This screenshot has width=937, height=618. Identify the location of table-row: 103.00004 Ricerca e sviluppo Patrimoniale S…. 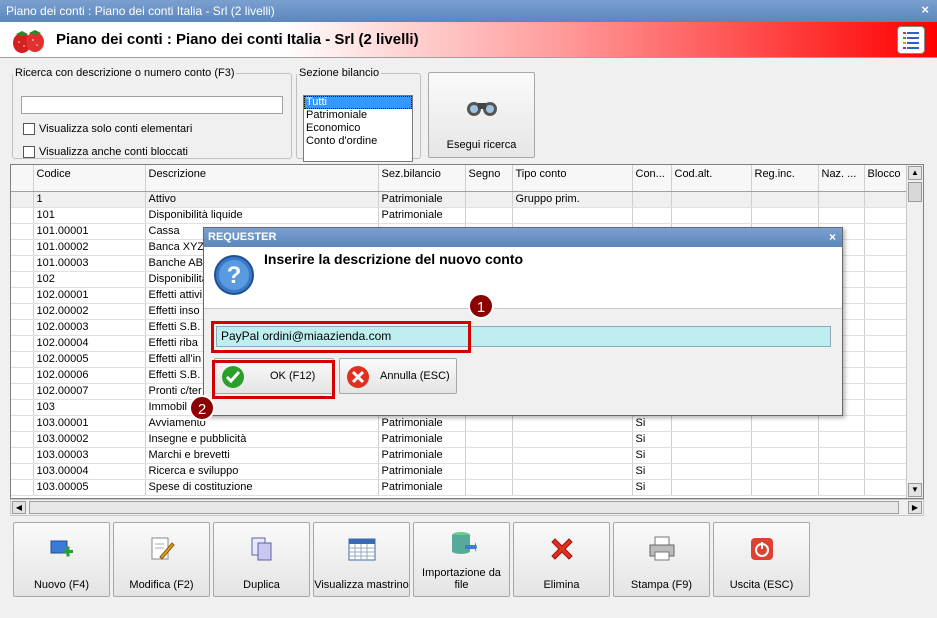
(459, 471).